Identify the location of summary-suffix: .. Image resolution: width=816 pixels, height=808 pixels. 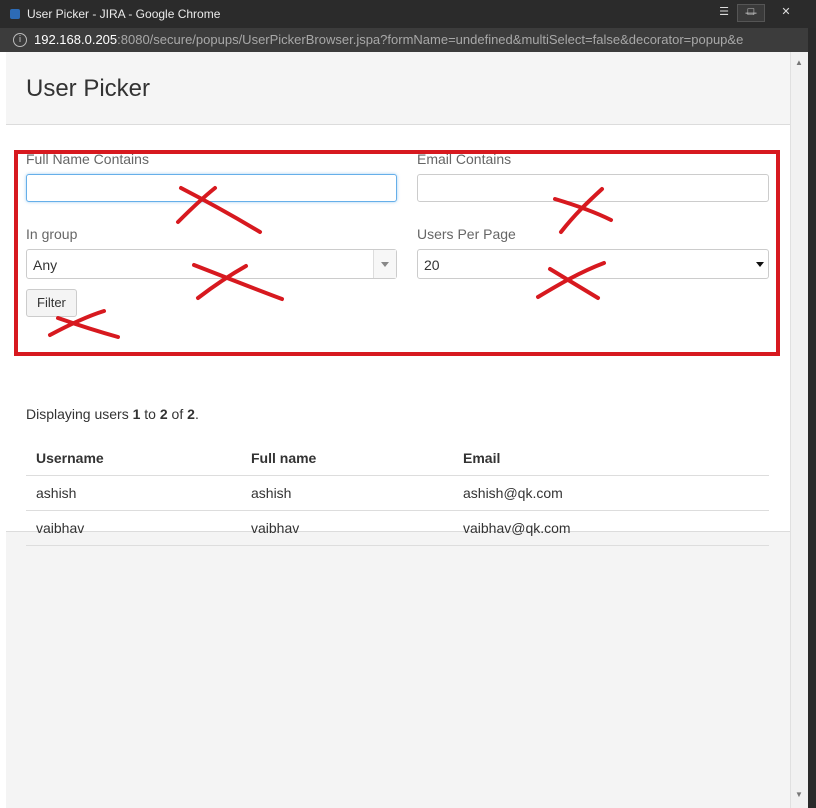
(196, 414).